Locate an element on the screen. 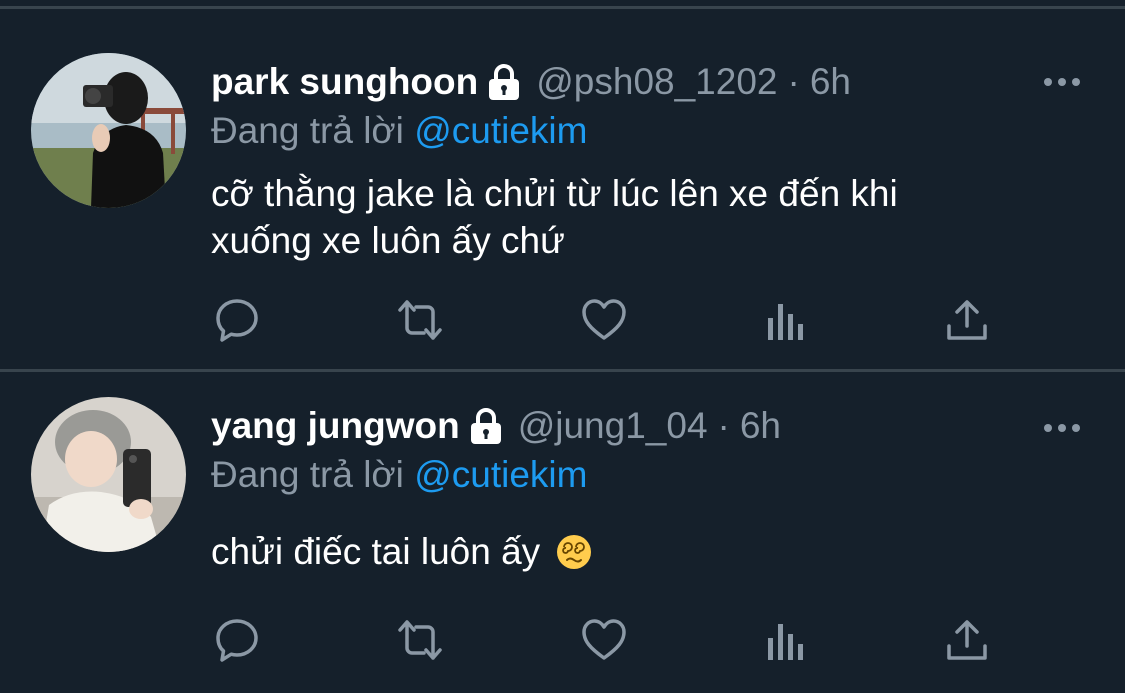 The height and width of the screenshot is (693, 1125). display-name: yang jungwon is located at coordinates (335, 426).